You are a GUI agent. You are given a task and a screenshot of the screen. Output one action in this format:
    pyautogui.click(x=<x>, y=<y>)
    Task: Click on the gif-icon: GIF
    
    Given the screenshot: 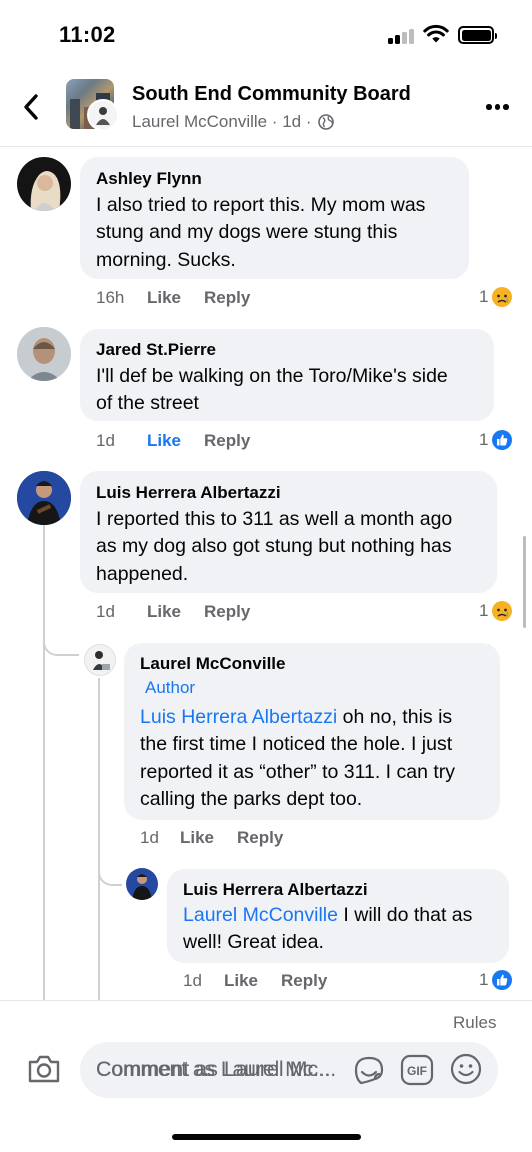 What is the action you would take?
    pyautogui.click(x=417, y=1070)
    